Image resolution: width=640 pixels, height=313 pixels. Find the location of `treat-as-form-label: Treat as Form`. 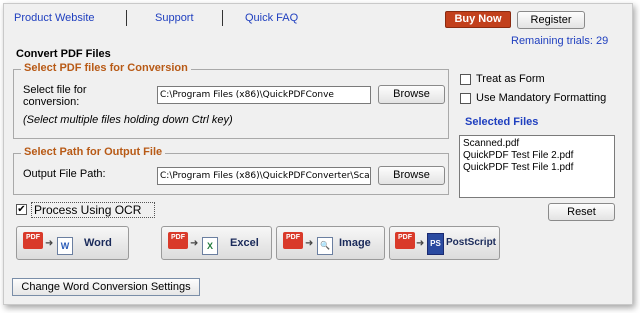

treat-as-form-label: Treat as Form is located at coordinates (510, 79).